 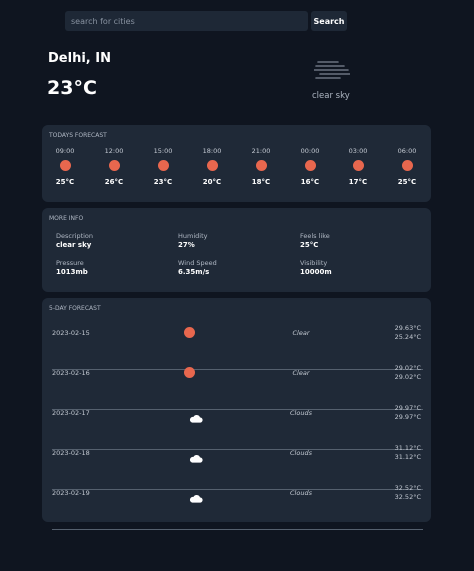 I want to click on hour-time: 03:00, so click(x=358, y=151).